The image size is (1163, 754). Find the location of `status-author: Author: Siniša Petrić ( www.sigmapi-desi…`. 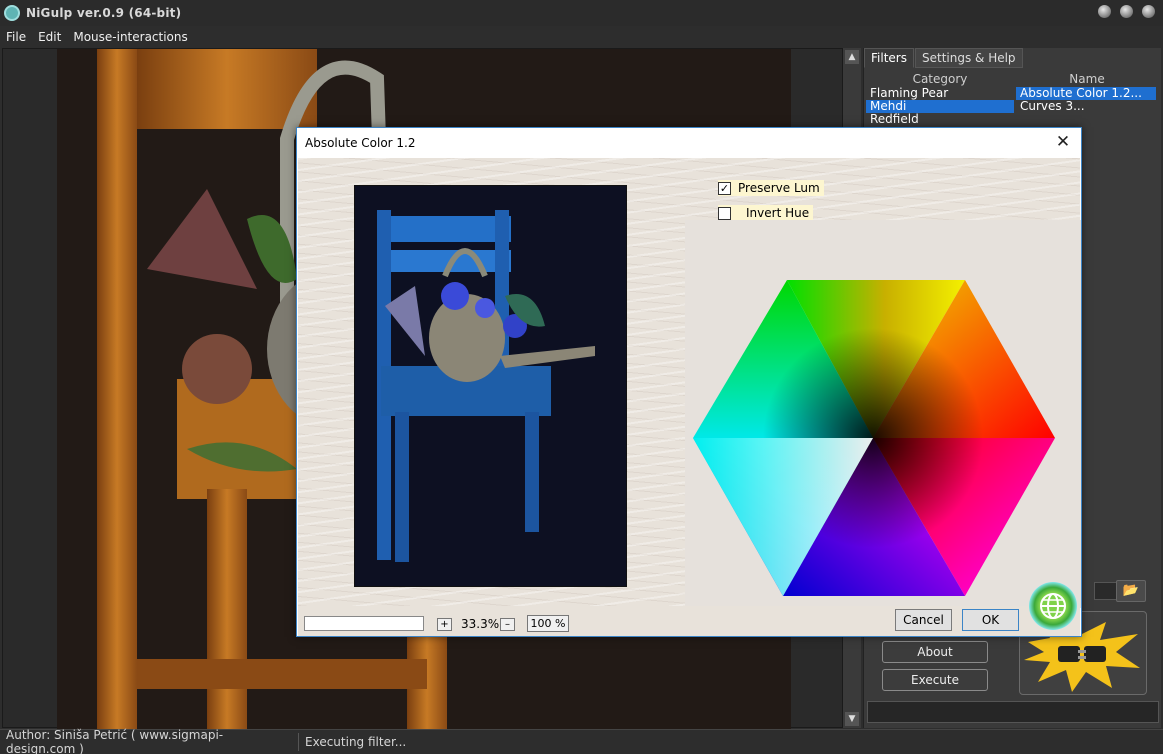

status-author: Author: Siniša Petrić ( www.sigmapi-desi… is located at coordinates (115, 741).